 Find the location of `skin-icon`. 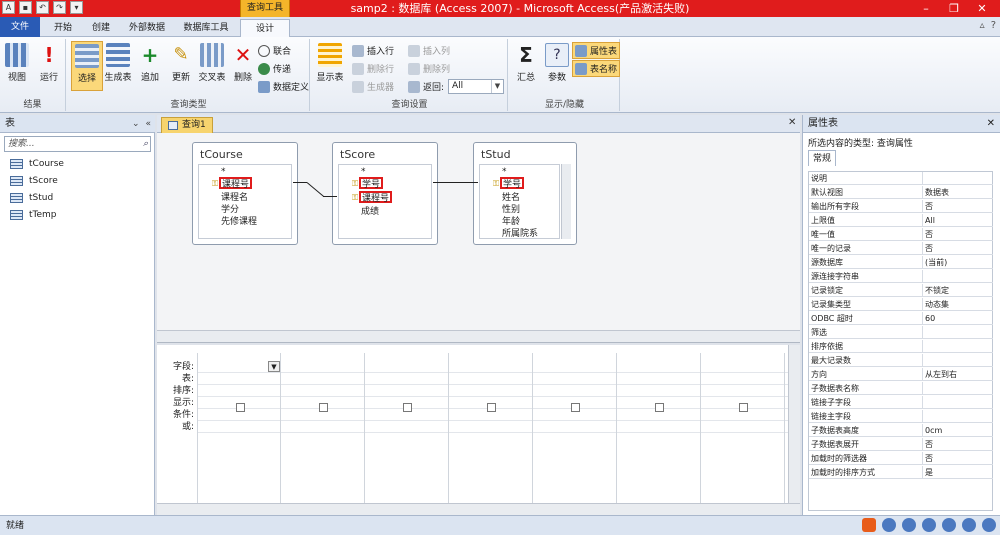

skin-icon is located at coordinates (969, 525).